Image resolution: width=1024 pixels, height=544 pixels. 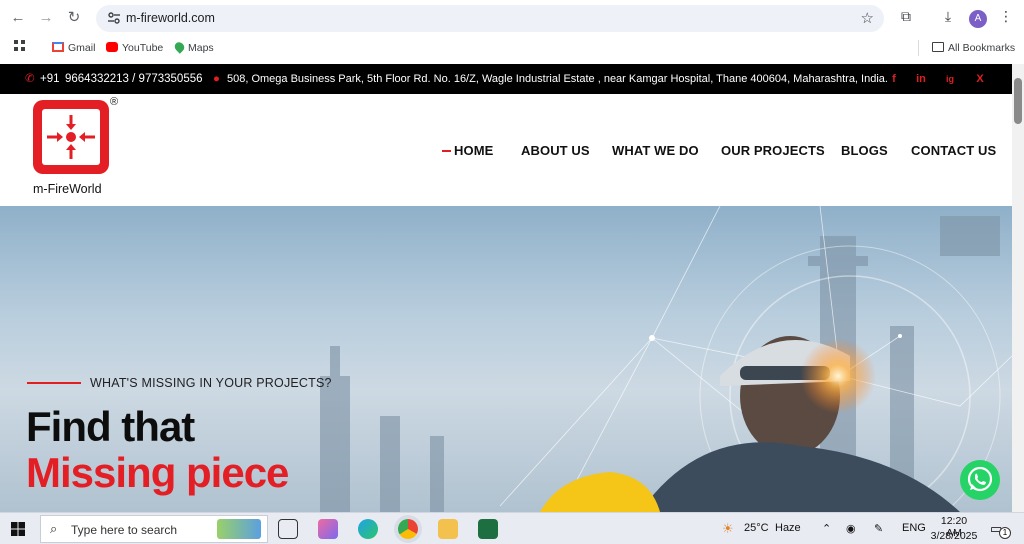 What do you see at coordinates (18, 529) in the screenshot?
I see `windows-start-icon` at bounding box center [18, 529].